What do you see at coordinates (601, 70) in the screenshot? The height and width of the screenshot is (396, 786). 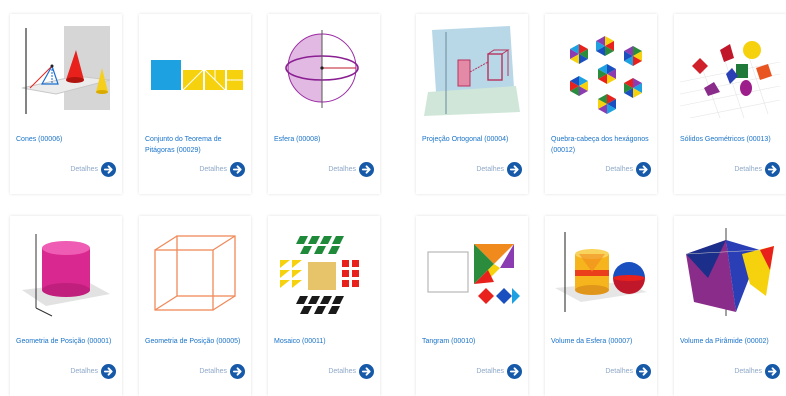 I see `hexagon-puzzle-icon` at bounding box center [601, 70].